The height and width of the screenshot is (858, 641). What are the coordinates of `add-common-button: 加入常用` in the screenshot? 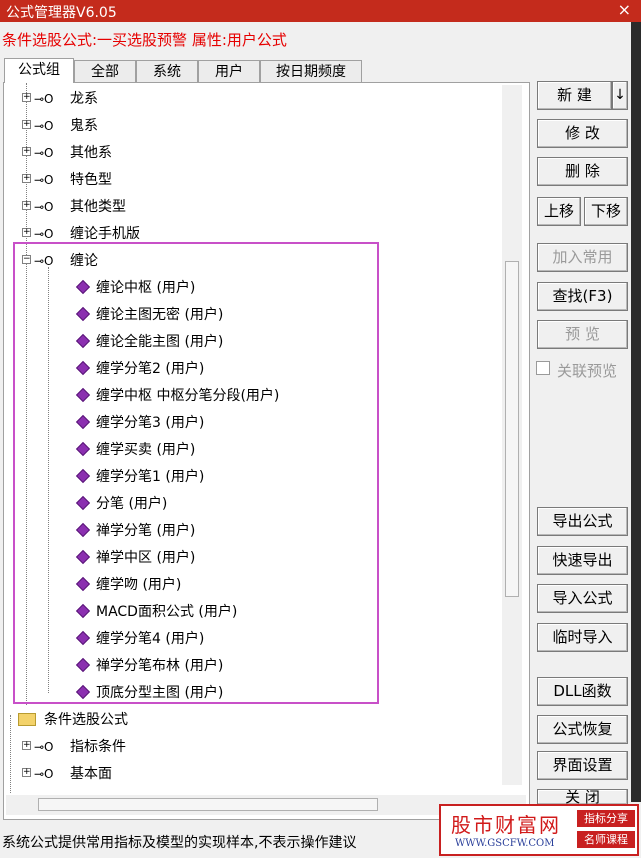 It's located at (582, 257).